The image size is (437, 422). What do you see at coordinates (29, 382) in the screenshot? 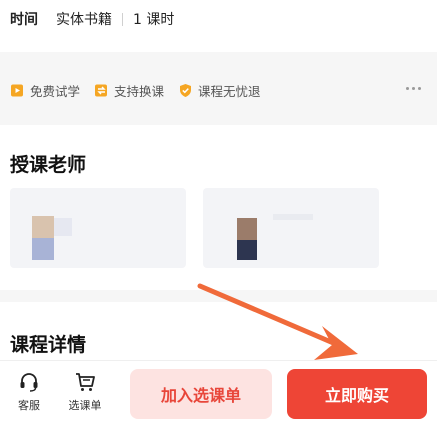
I see `headset-icon` at bounding box center [29, 382].